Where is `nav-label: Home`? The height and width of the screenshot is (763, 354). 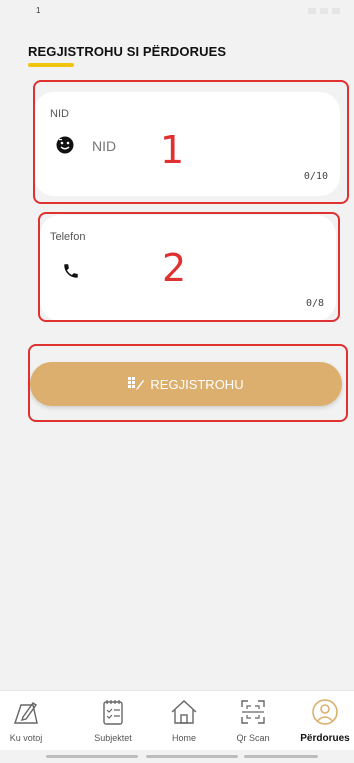
nav-label: Home is located at coordinates (183, 738).